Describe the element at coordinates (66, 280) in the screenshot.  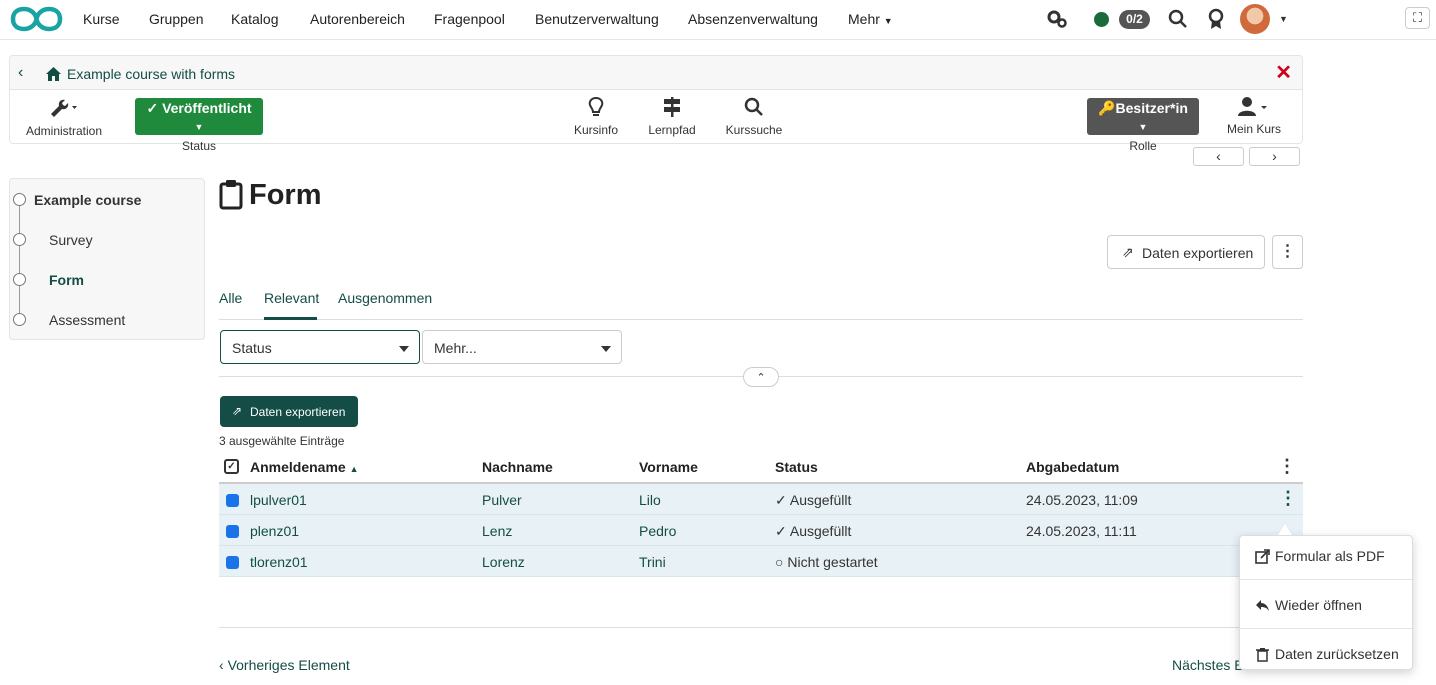
I see `sidebar-item-form: Form` at that location.